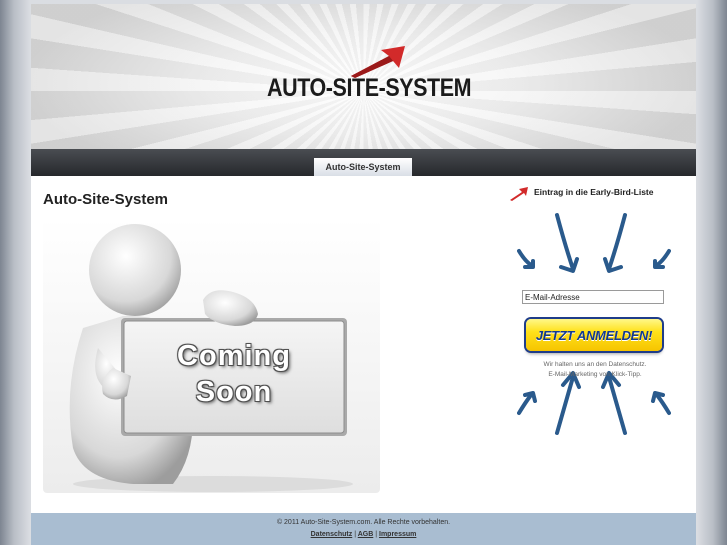 Image resolution: width=727 pixels, height=545 pixels. What do you see at coordinates (595, 364) in the screenshot?
I see `privacy-line-1: Wir halten uns an den Datenschutz.` at bounding box center [595, 364].